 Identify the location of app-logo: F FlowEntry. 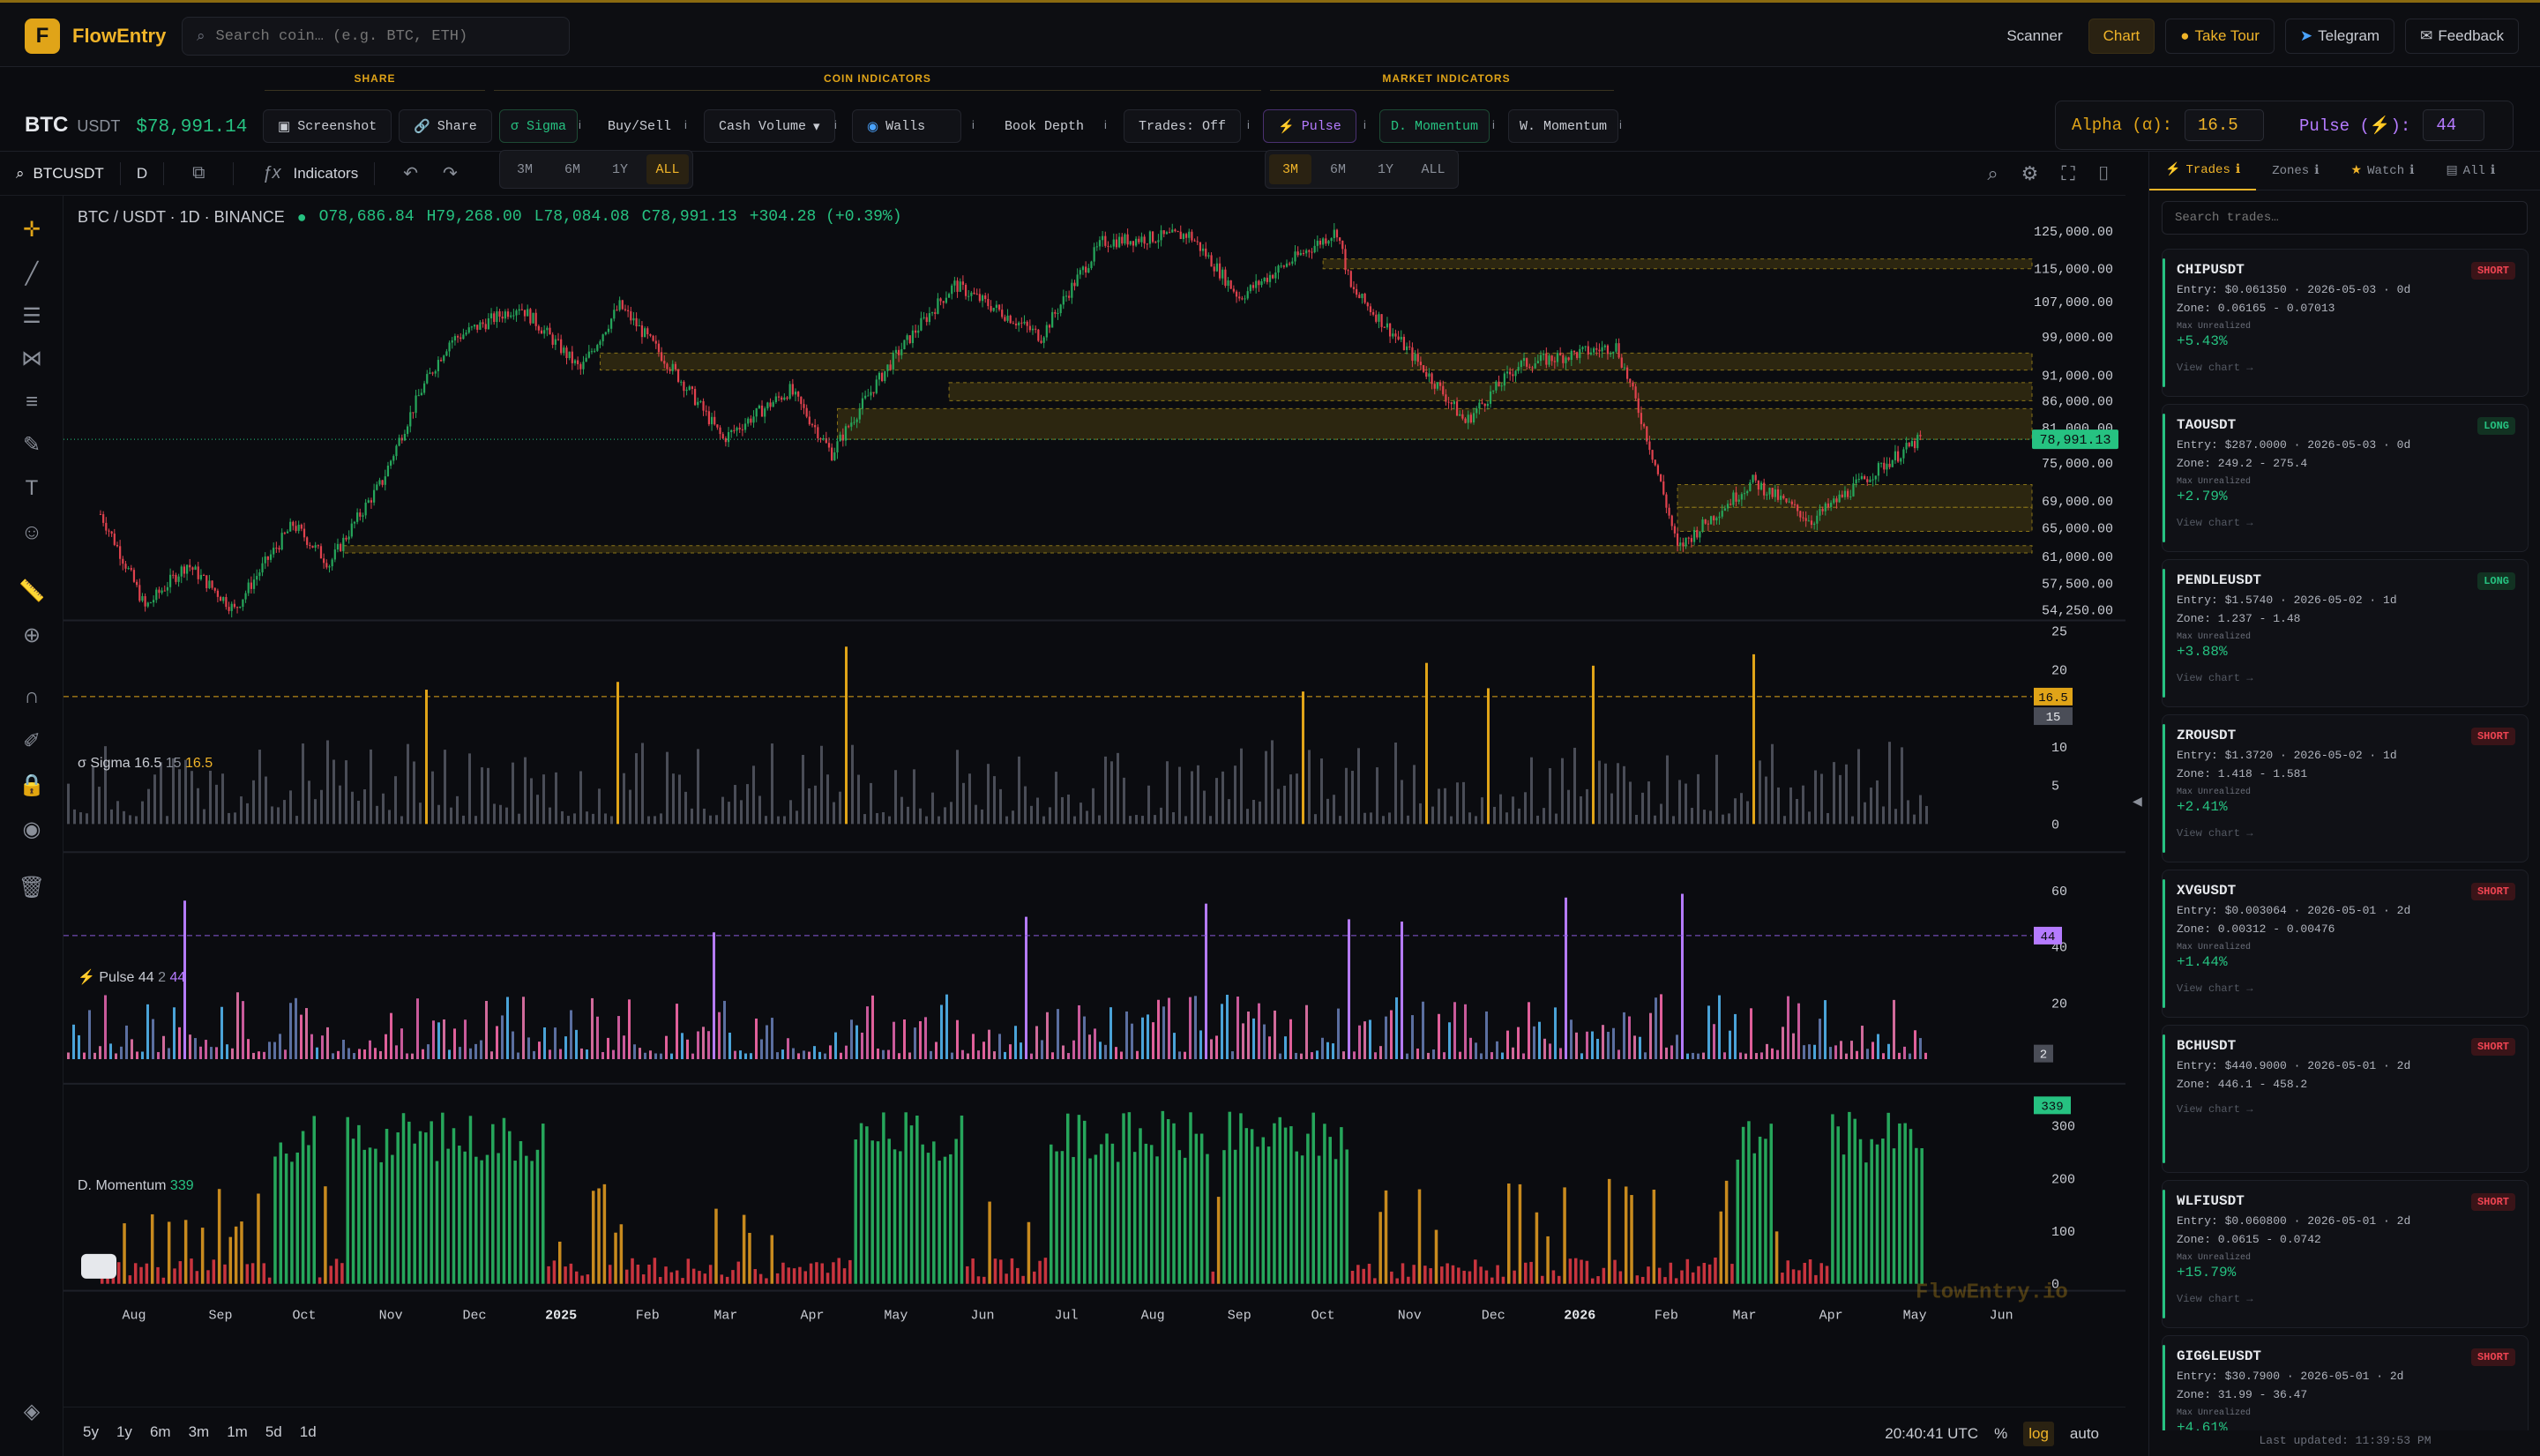
(95, 36).